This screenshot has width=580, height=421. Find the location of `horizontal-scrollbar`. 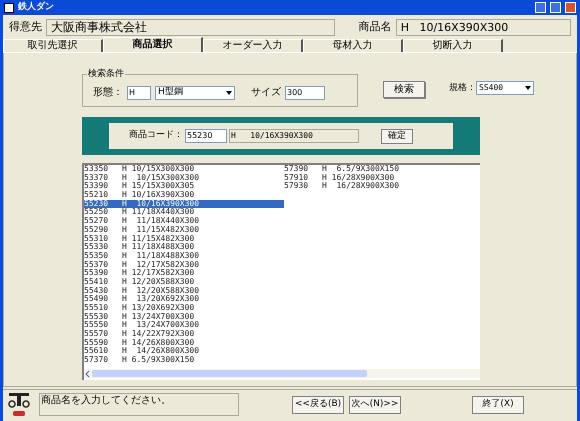

horizontal-scrollbar is located at coordinates (282, 373).